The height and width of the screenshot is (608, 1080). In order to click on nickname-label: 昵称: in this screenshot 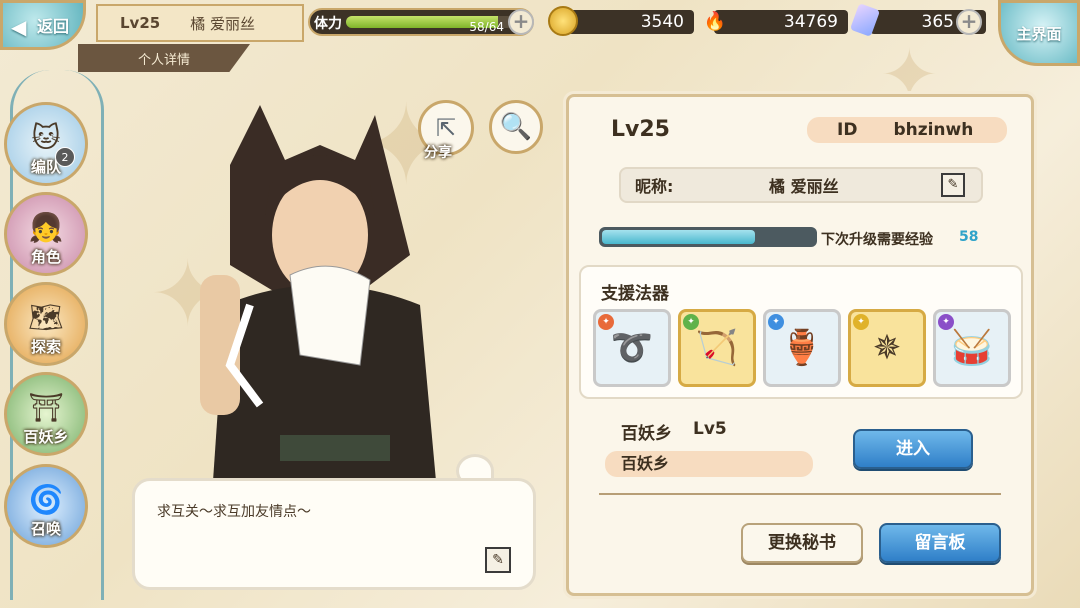, I will do `click(654, 186)`.